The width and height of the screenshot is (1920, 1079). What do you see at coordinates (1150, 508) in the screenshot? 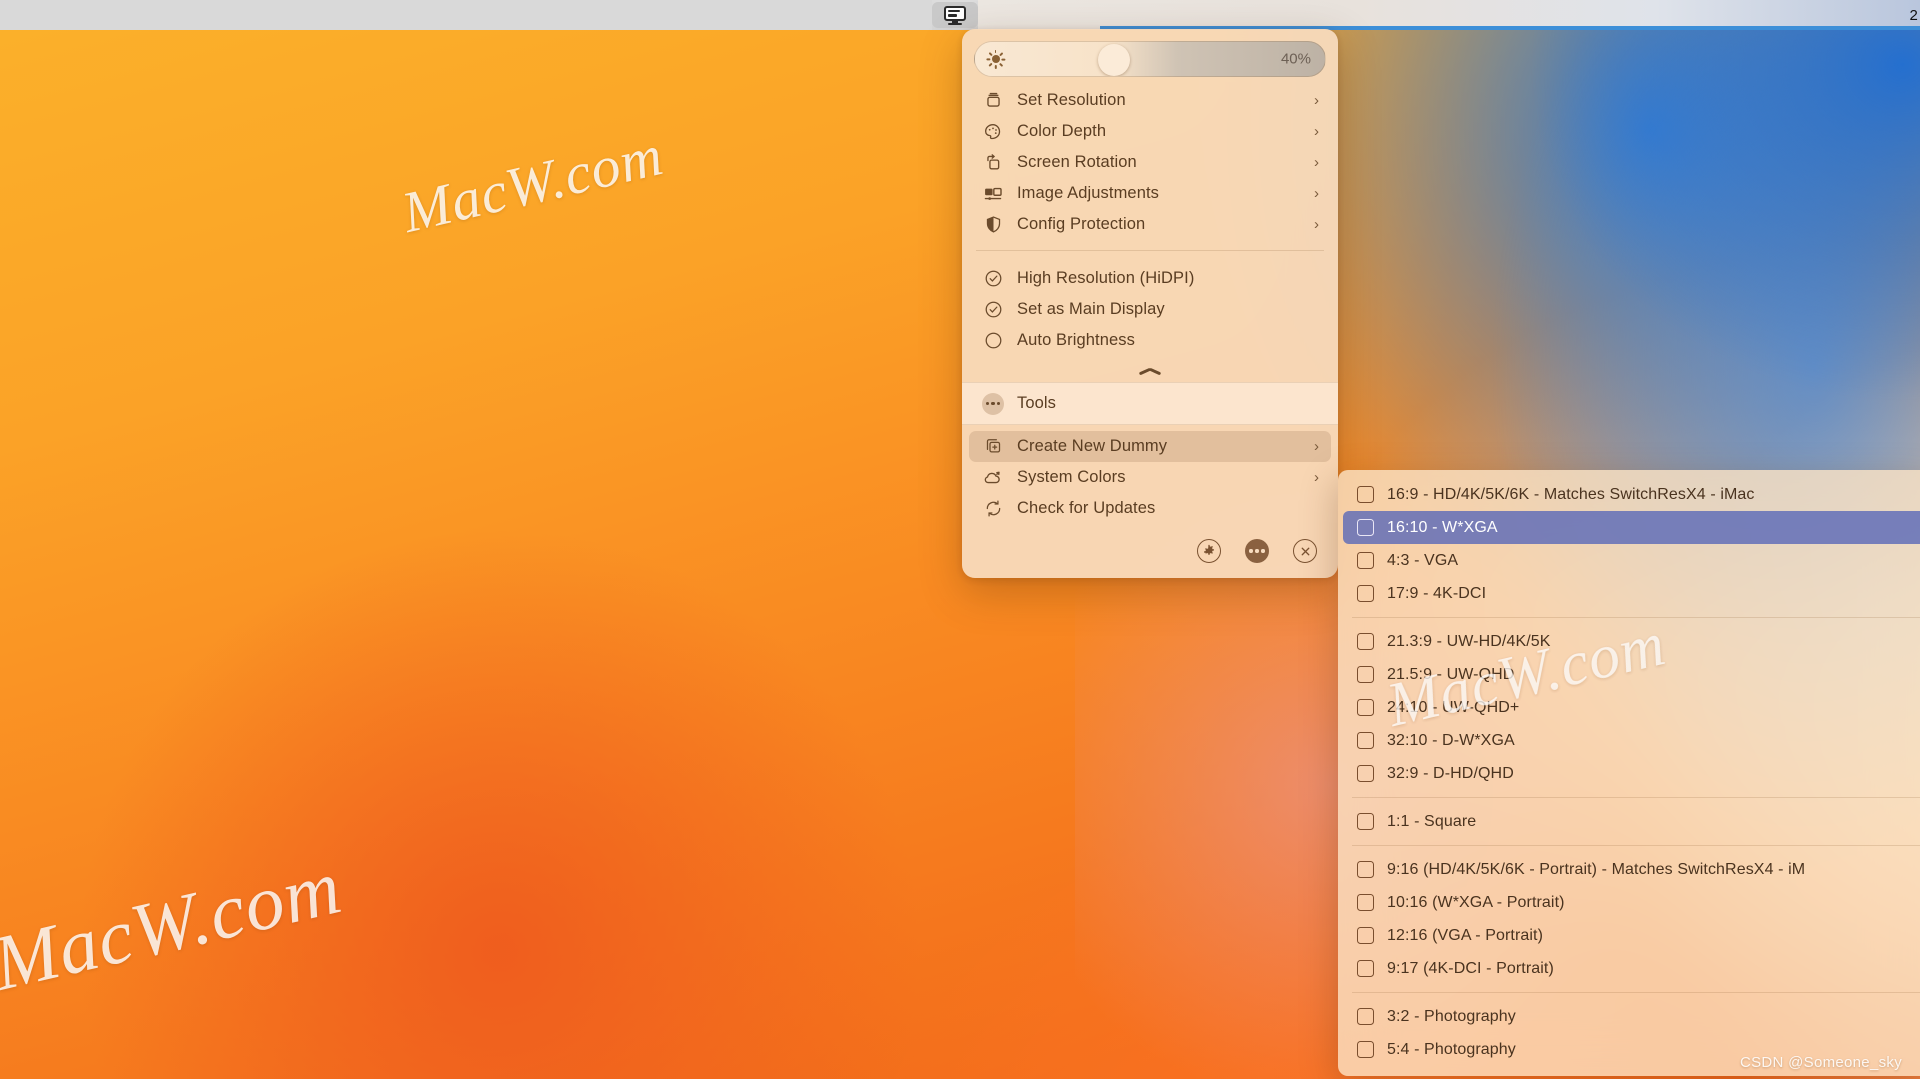
I see `menu-item-check-for-updates: Check for Updates` at bounding box center [1150, 508].